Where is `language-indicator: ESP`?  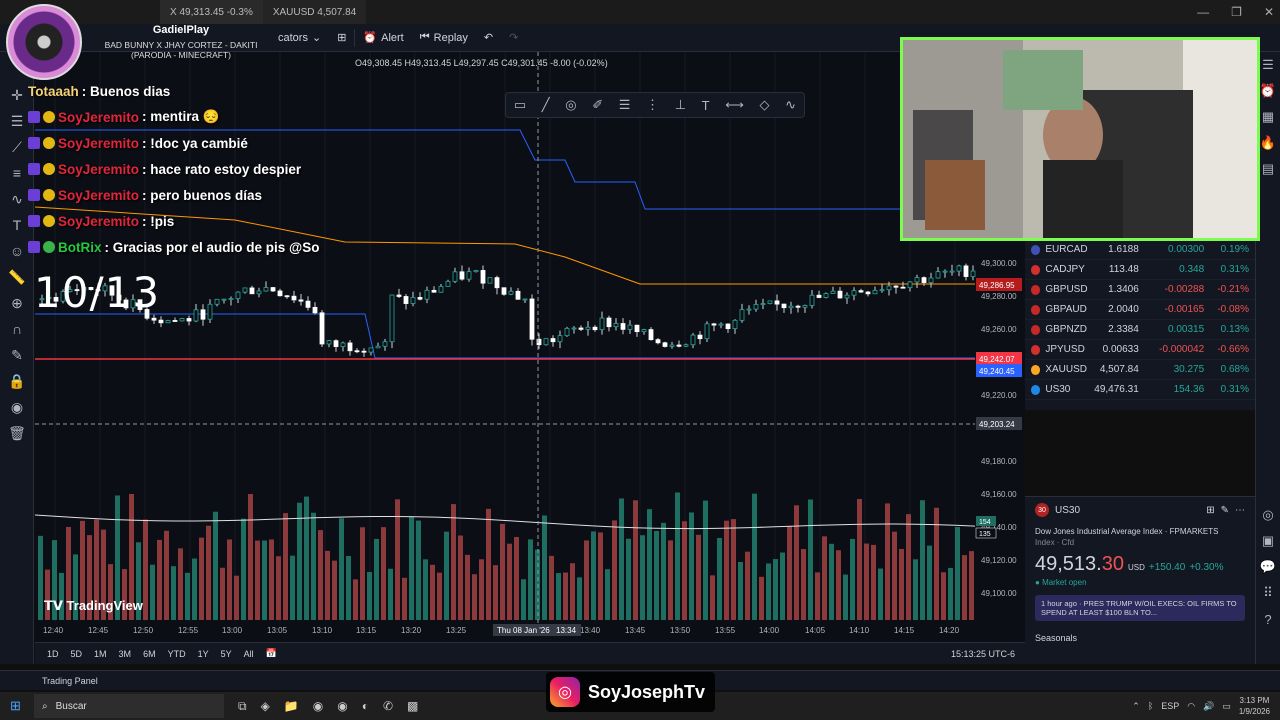
language-indicator: ESP is located at coordinates (1170, 706).